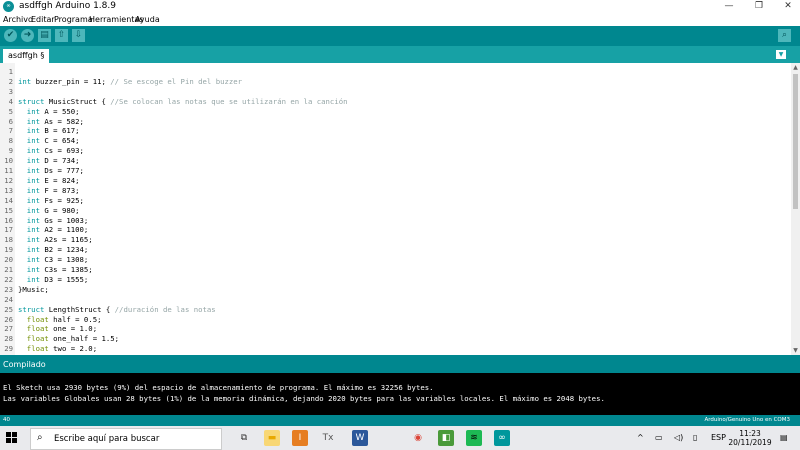  What do you see at coordinates (73, 339) in the screenshot?
I see `code-text: float one_half = 1.5;` at bounding box center [73, 339].